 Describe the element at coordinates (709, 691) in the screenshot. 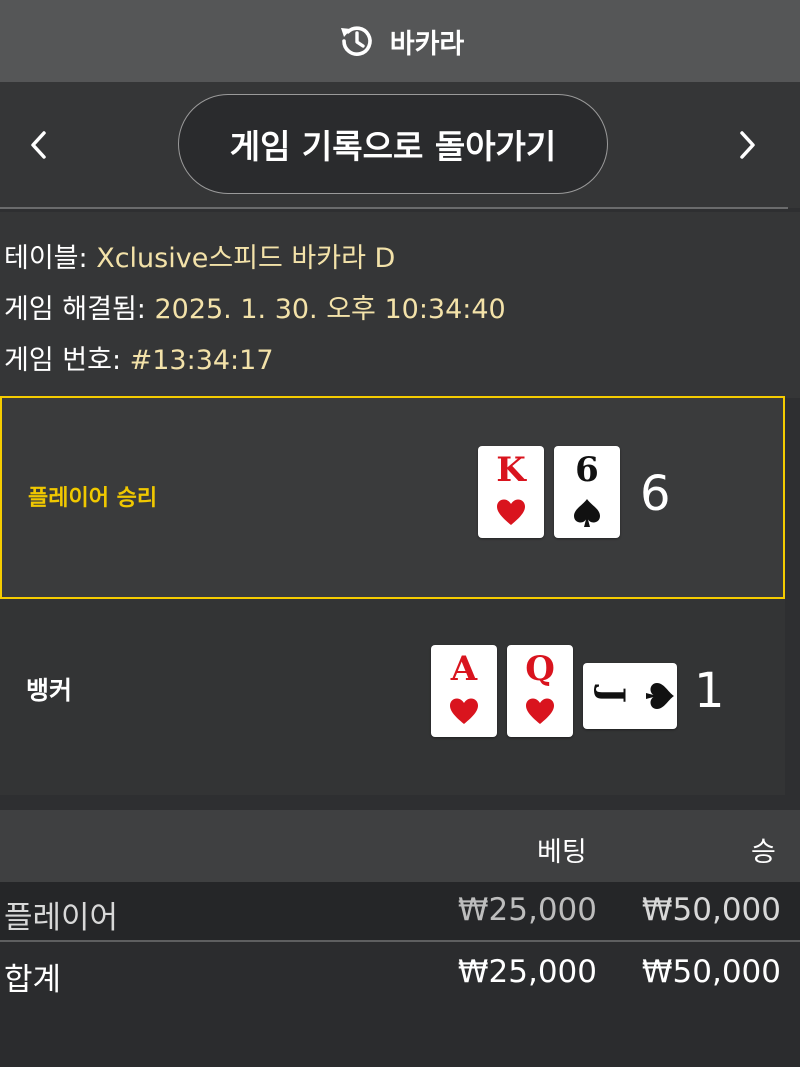

I see `banker-score: 1` at that location.